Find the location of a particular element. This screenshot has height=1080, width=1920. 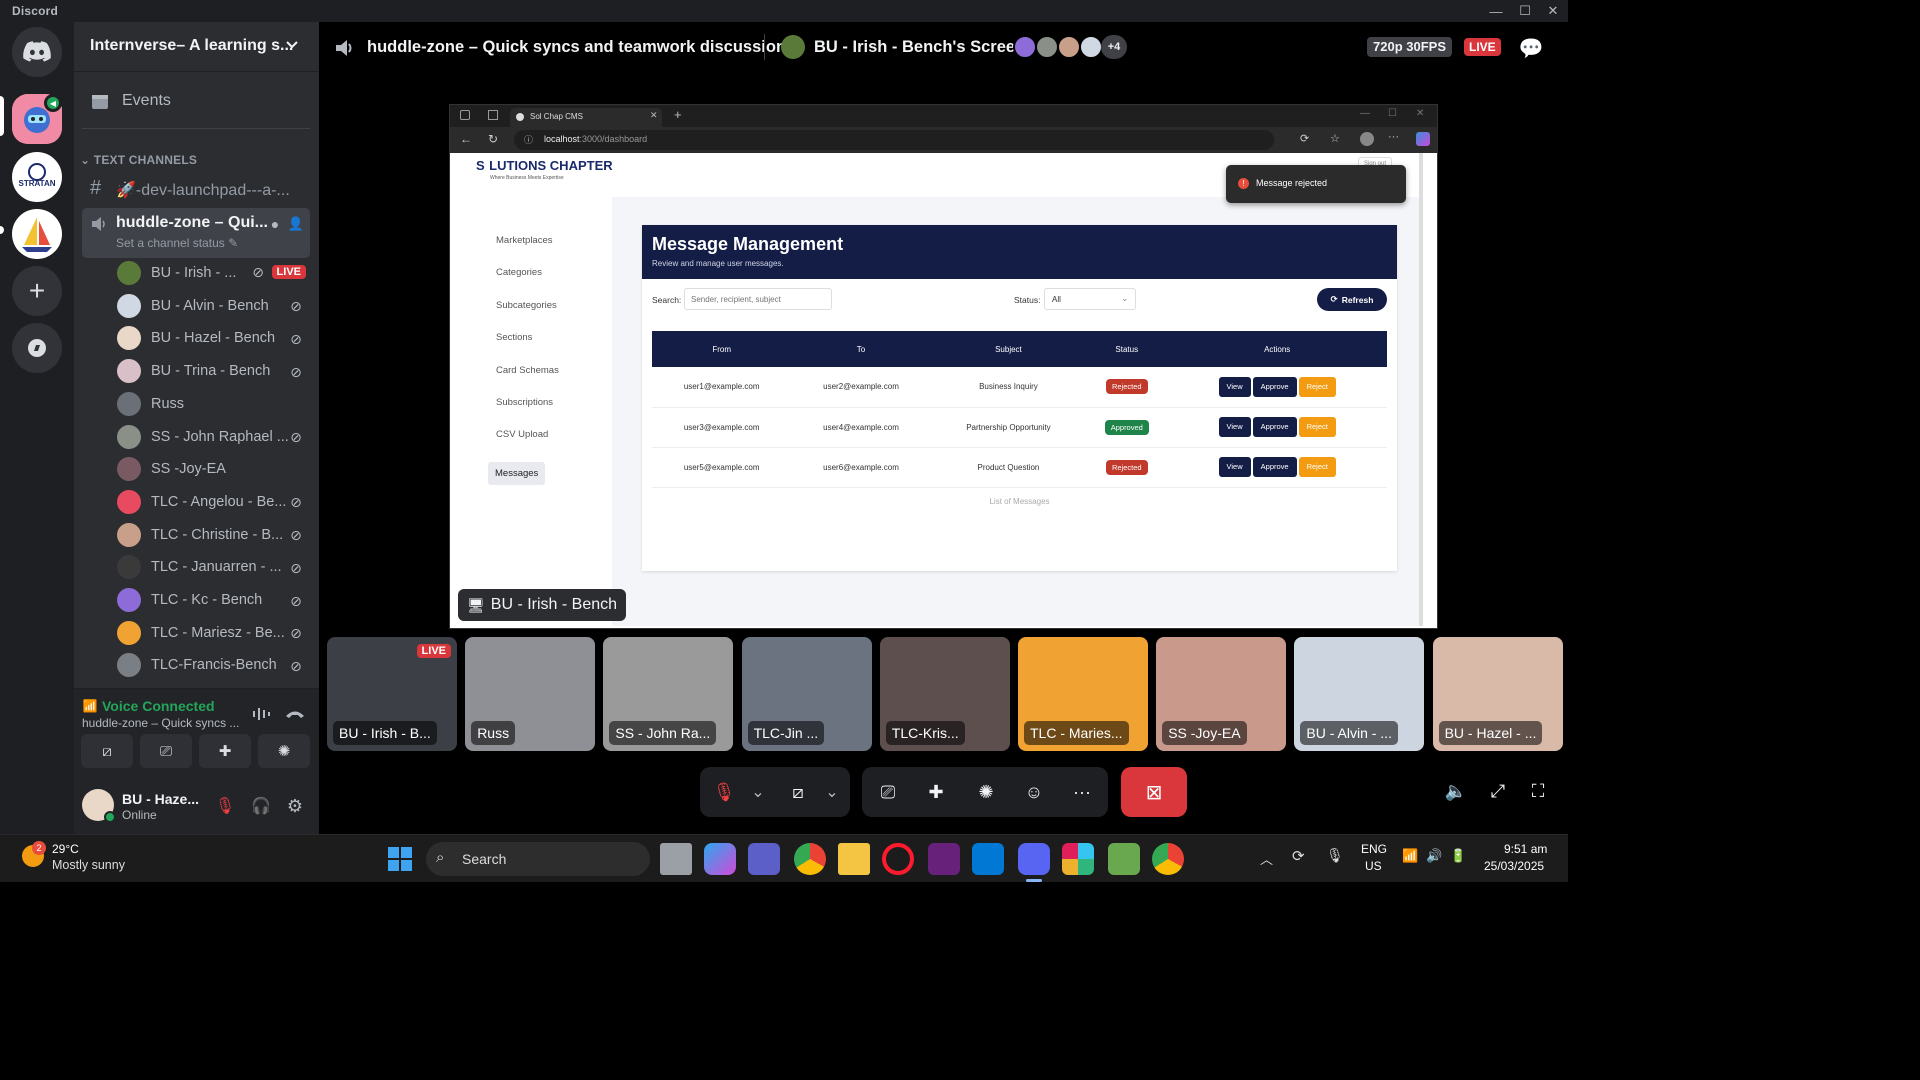

voice-user: BU - Hazel - Bench ⊘ is located at coordinates (214, 339).